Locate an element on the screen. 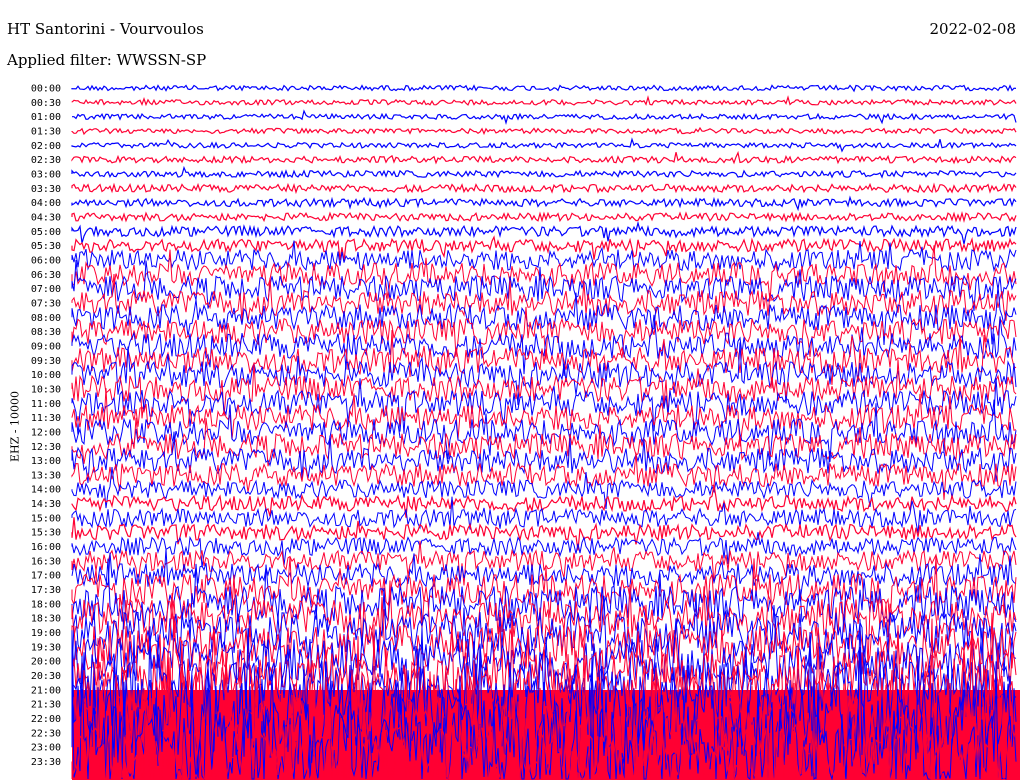 The height and width of the screenshot is (780, 1024). row-label: 10:30 is located at coordinates (46, 389).